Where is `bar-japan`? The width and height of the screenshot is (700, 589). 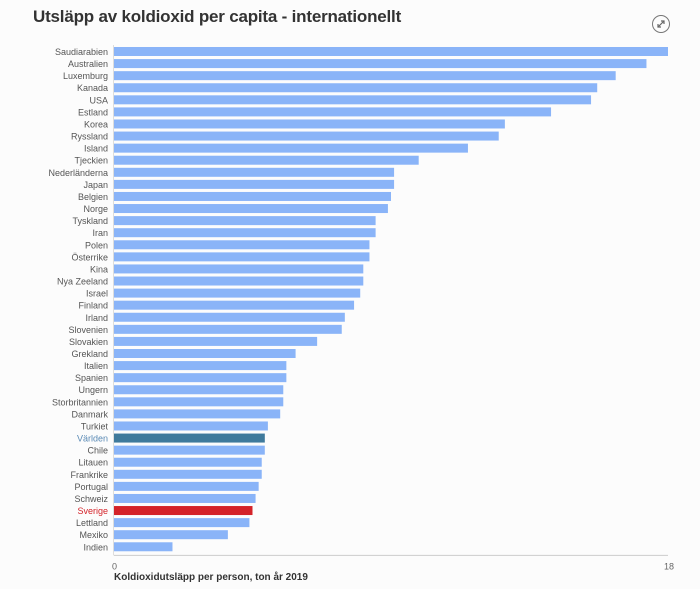 bar-japan is located at coordinates (254, 184).